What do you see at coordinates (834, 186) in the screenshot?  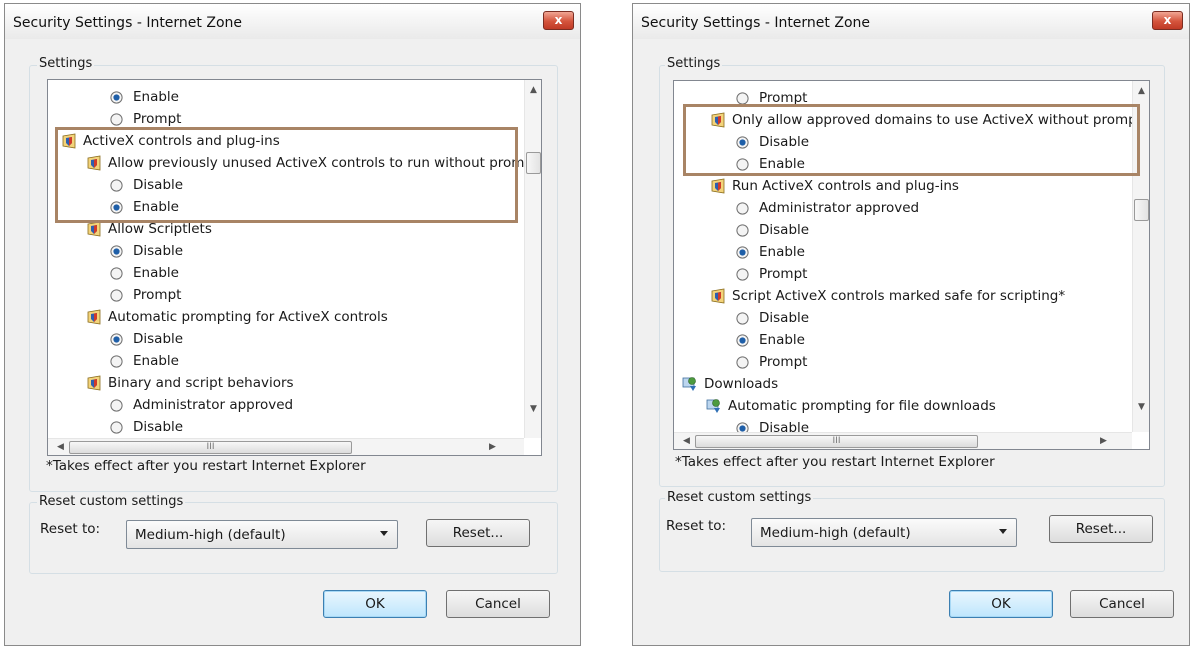 I see `setting-subcategory: Run ActiveX controls and plug-ins` at bounding box center [834, 186].